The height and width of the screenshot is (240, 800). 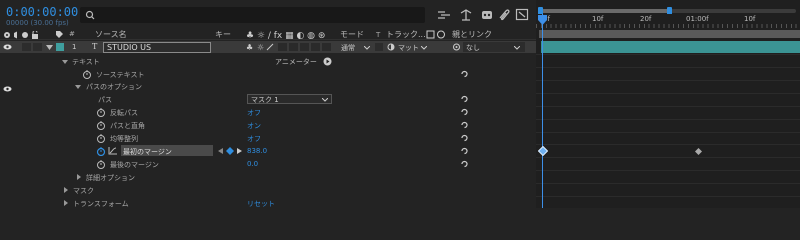 I want to click on lock-toggle, so click(x=37, y=47).